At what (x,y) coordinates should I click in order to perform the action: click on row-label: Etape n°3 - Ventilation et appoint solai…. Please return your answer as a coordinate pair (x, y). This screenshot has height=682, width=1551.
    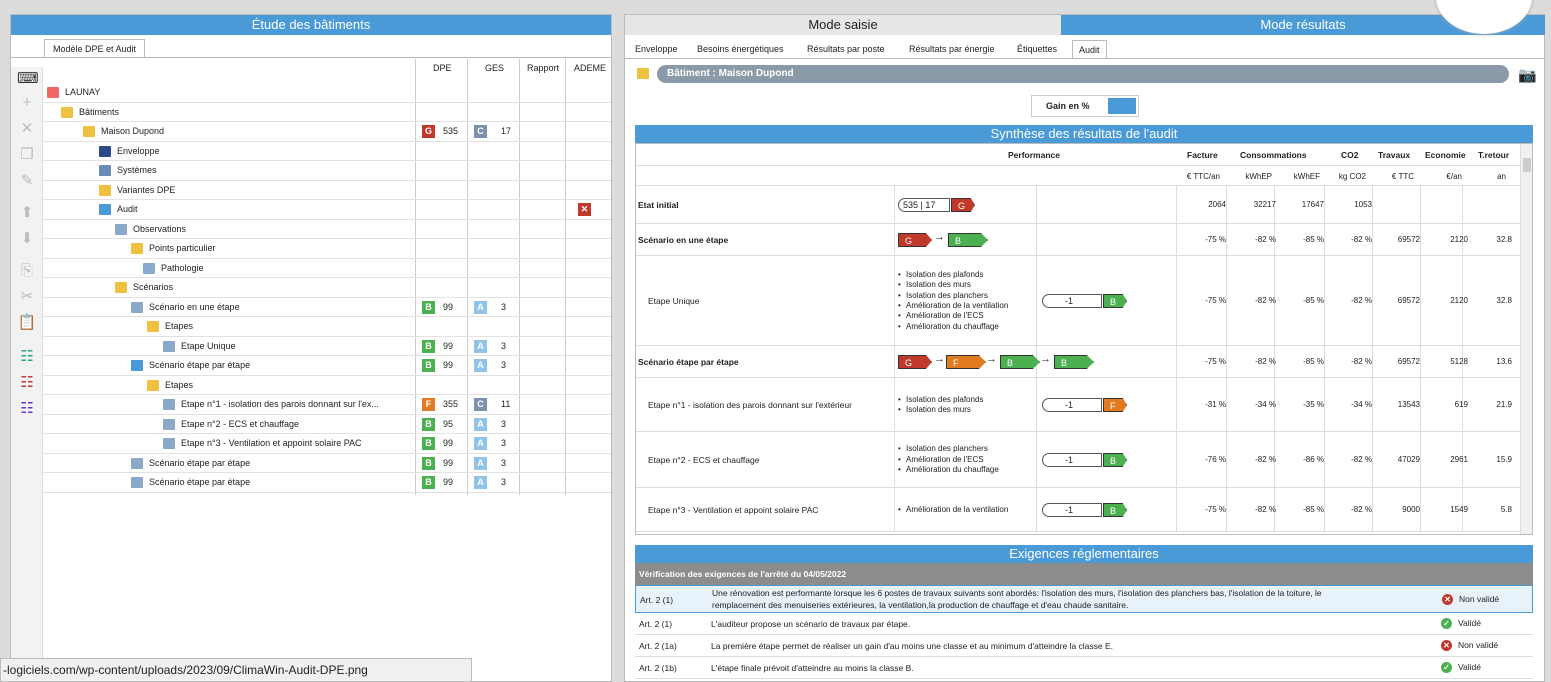
    Looking at the image, I should click on (733, 510).